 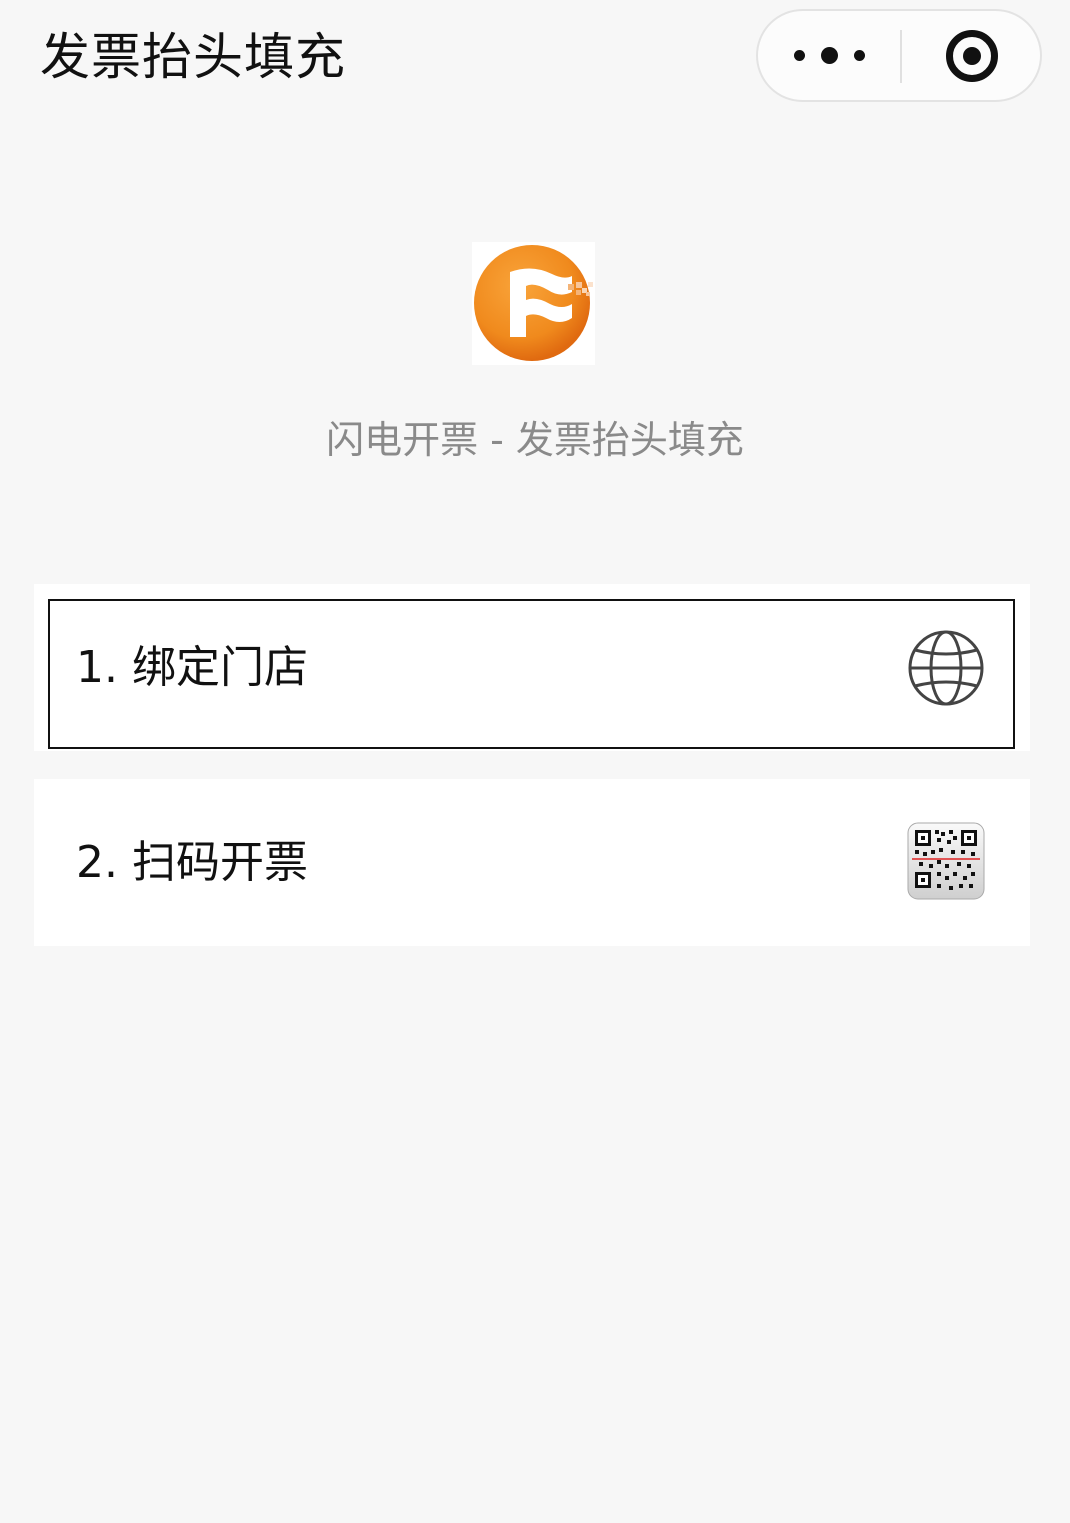 I want to click on close-button, so click(x=972, y=55).